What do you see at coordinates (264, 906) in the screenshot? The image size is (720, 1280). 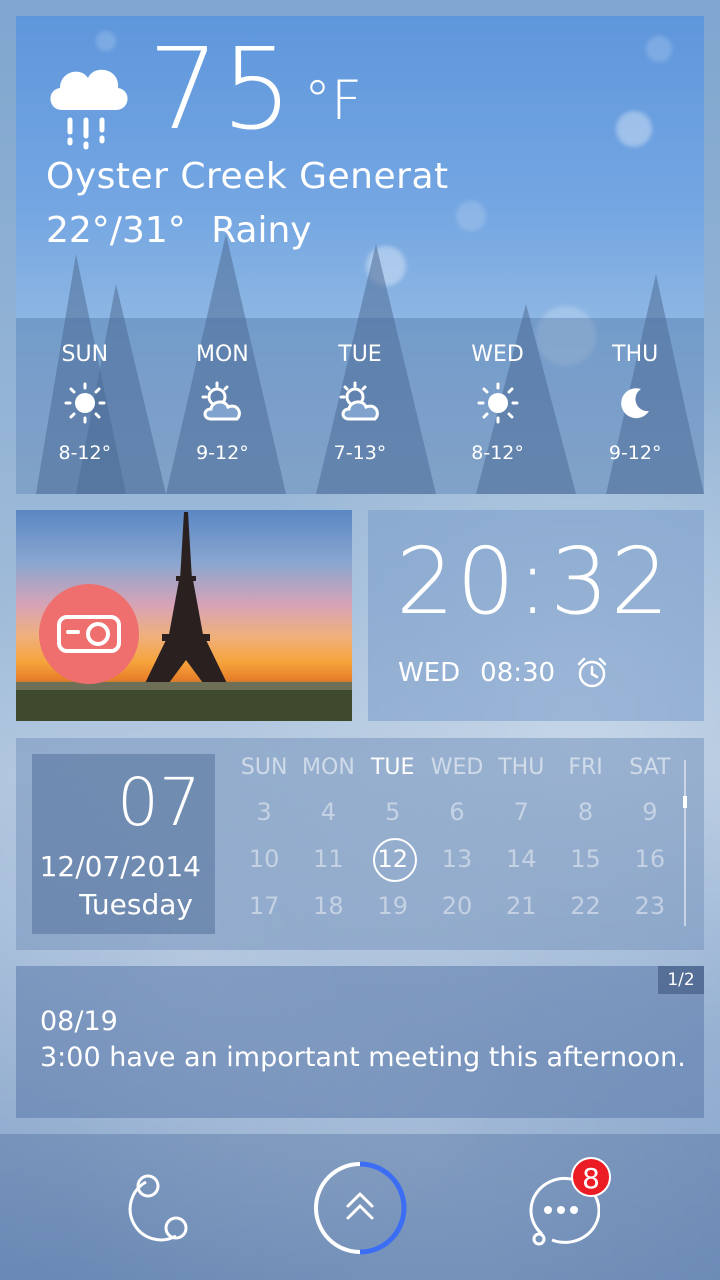 I see `calendar-day: 17` at bounding box center [264, 906].